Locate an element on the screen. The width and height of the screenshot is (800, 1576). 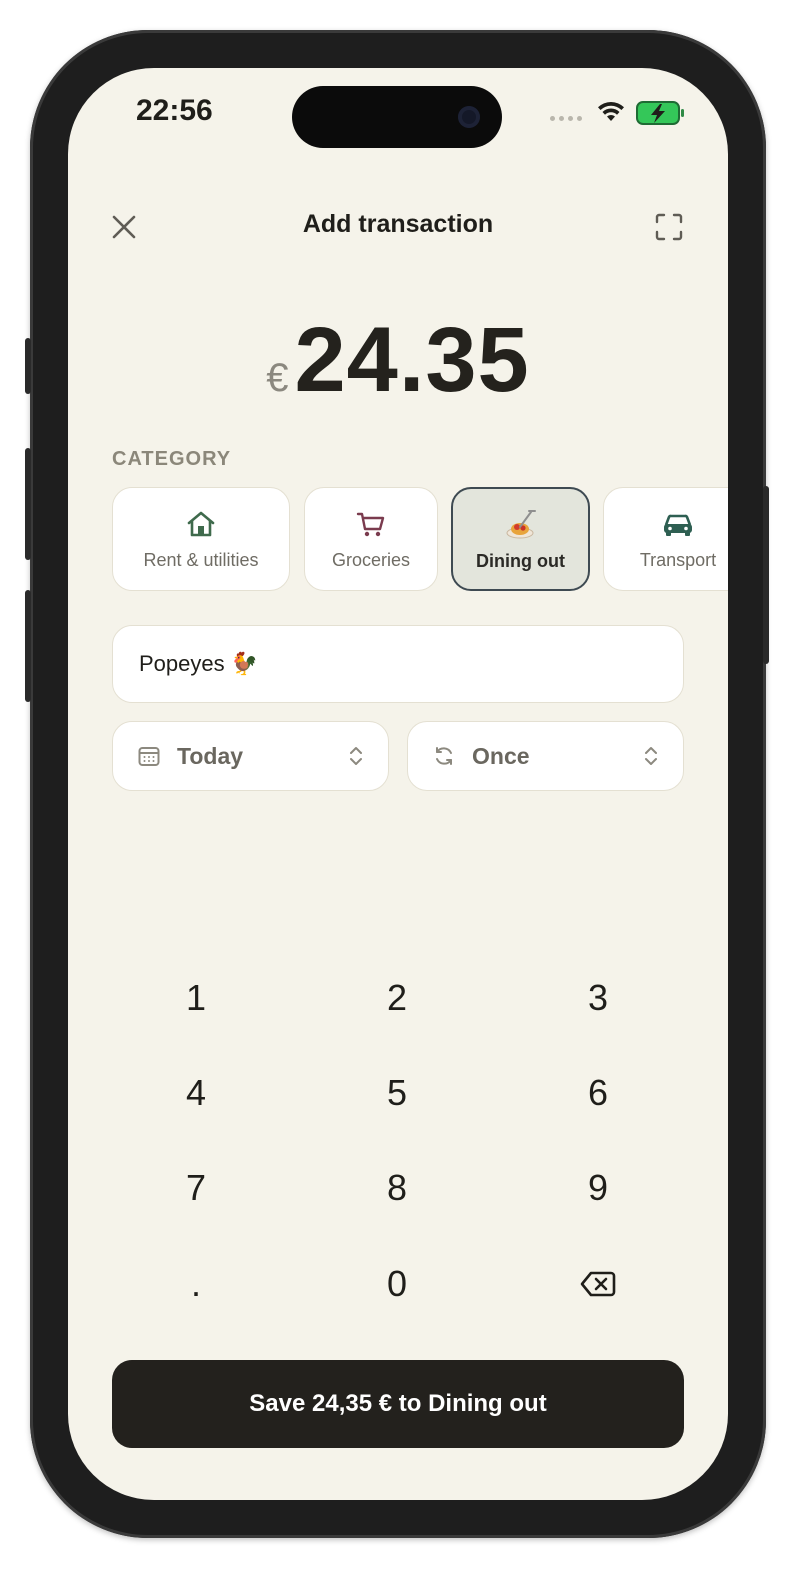
category-label: Rent & utilities is located at coordinates (201, 560).